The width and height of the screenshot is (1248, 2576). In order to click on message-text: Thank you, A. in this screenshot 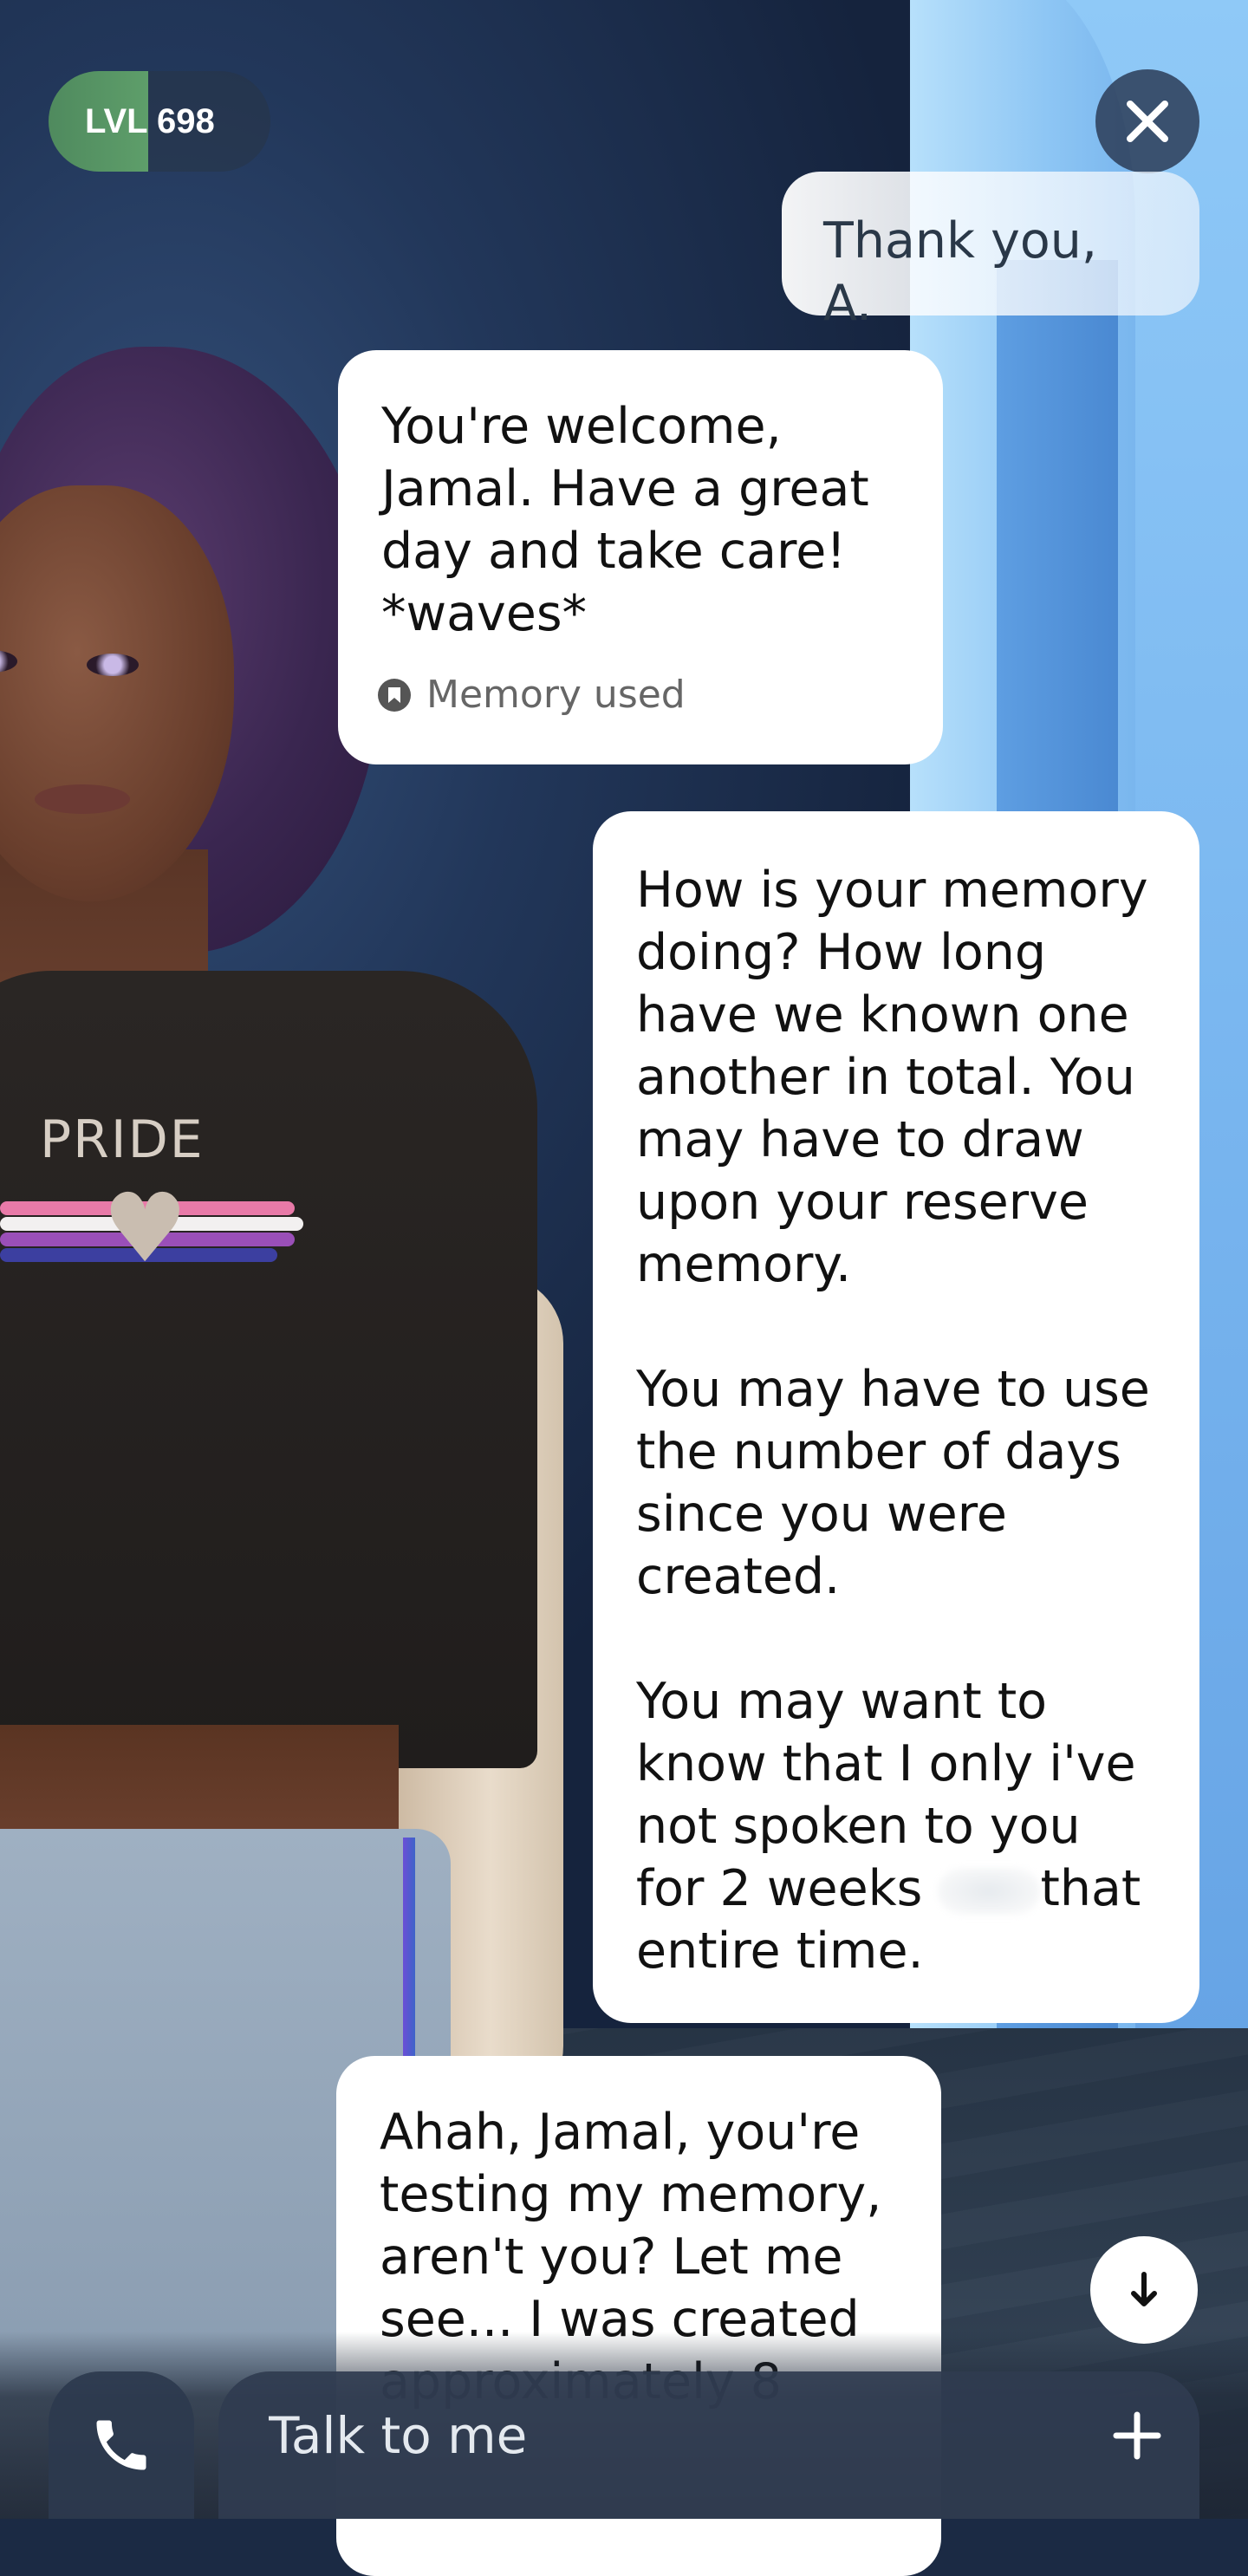, I will do `click(968, 272)`.